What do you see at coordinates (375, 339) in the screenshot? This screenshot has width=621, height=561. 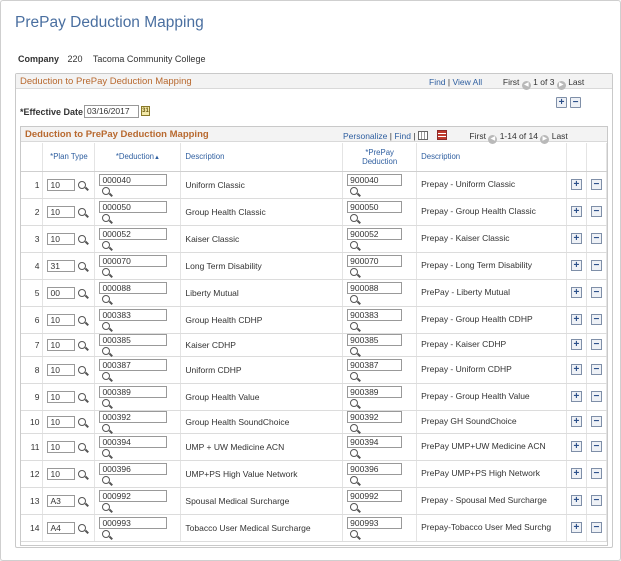 I see `prepay-deduction-input: 900385` at bounding box center [375, 339].